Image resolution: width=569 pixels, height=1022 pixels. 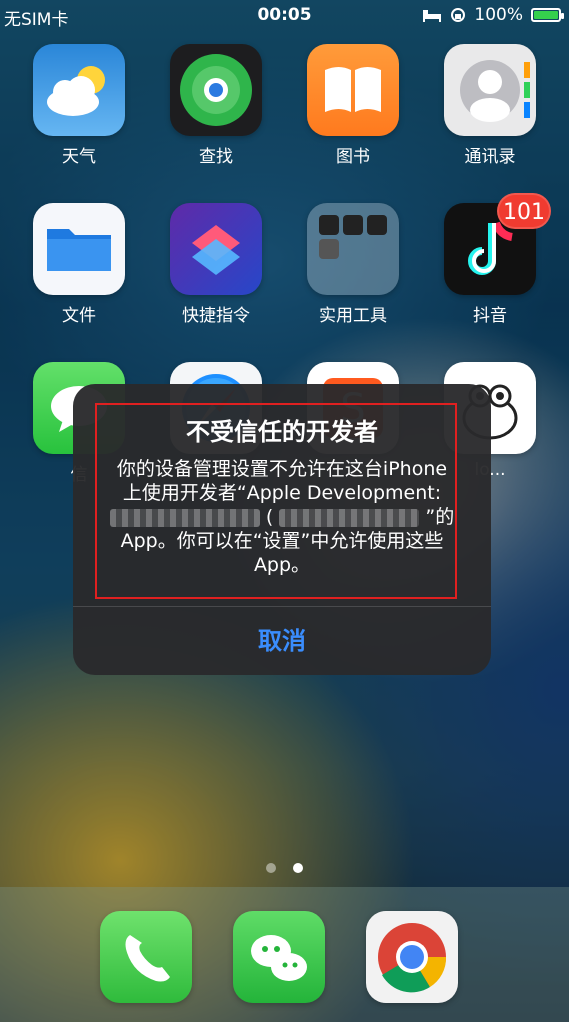 I want to click on app-label: 通讯录, so click(x=490, y=157).